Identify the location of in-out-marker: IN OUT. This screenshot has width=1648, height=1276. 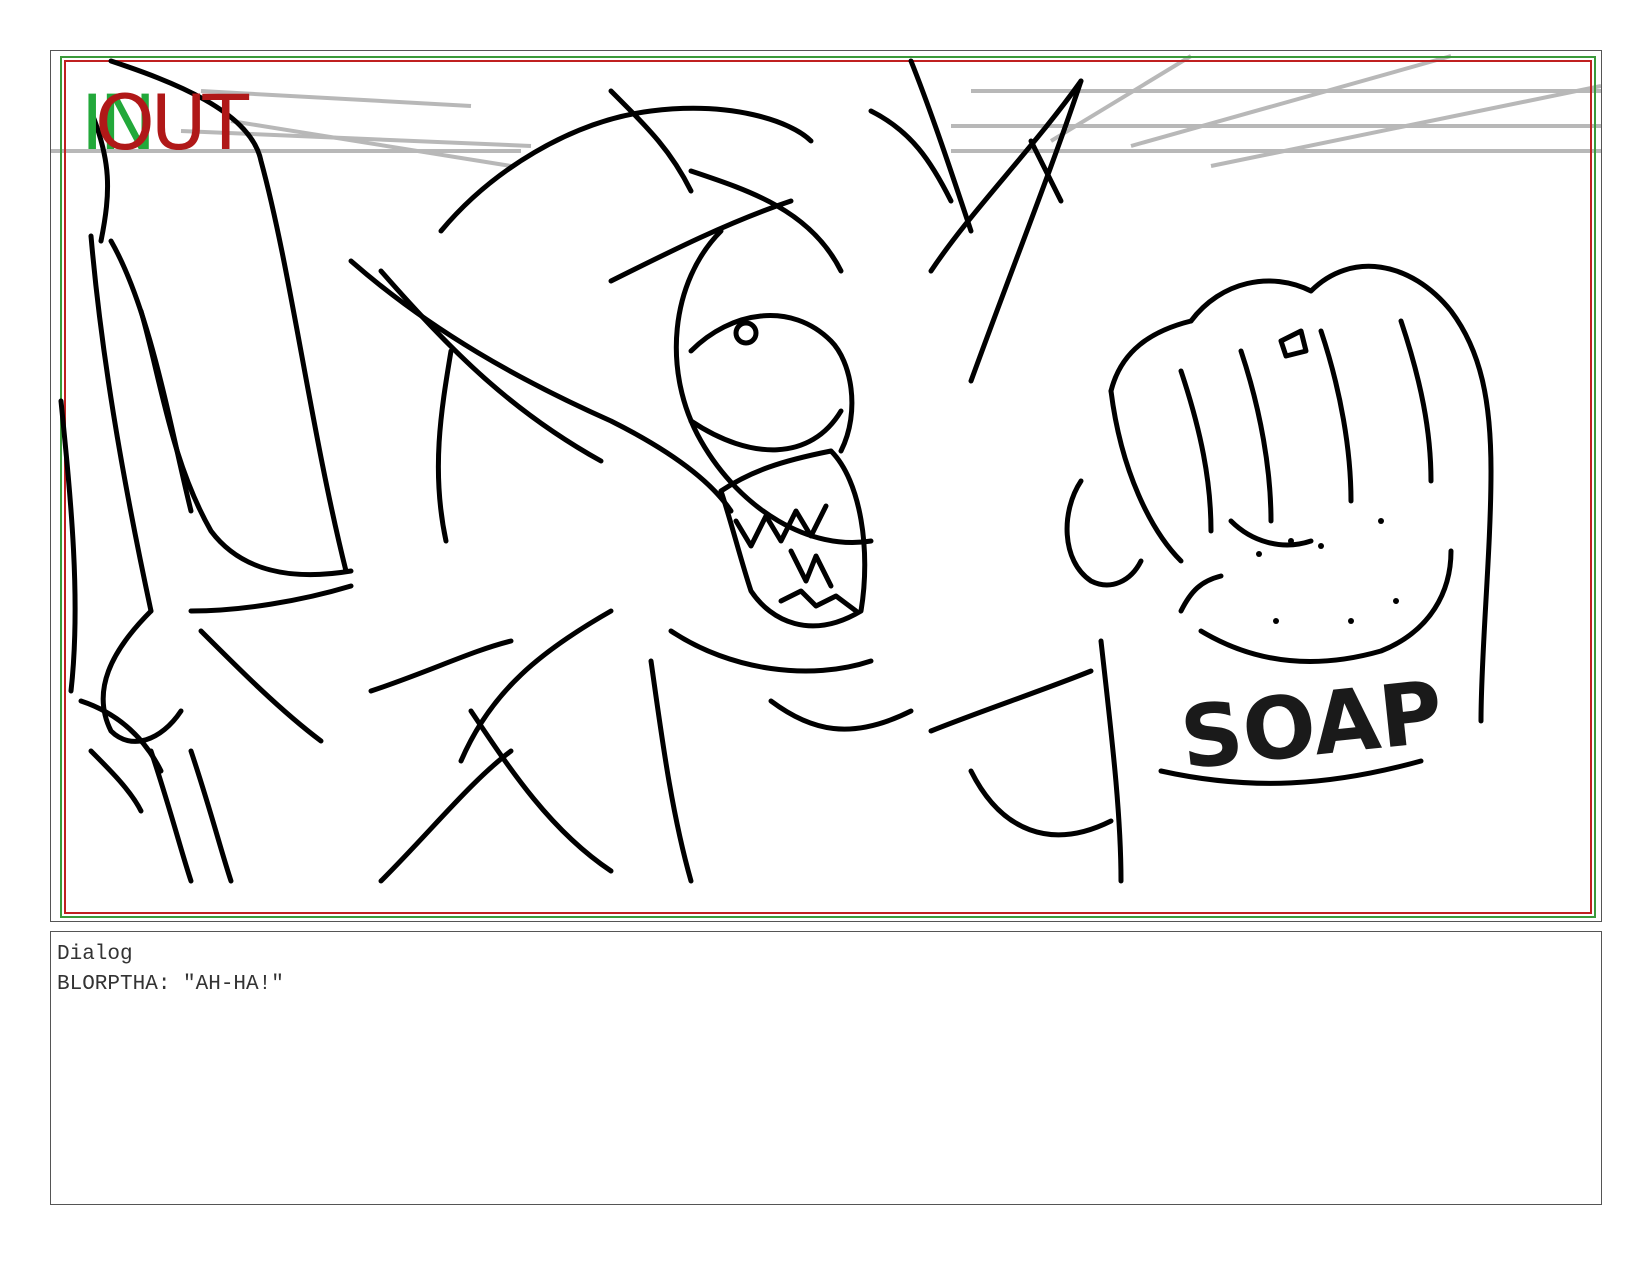
(181, 125).